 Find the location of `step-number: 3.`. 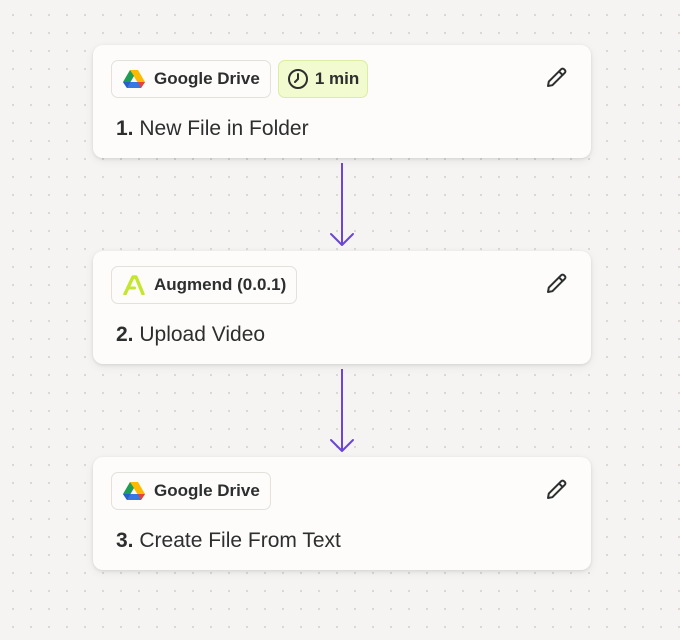

step-number: 3. is located at coordinates (125, 540).